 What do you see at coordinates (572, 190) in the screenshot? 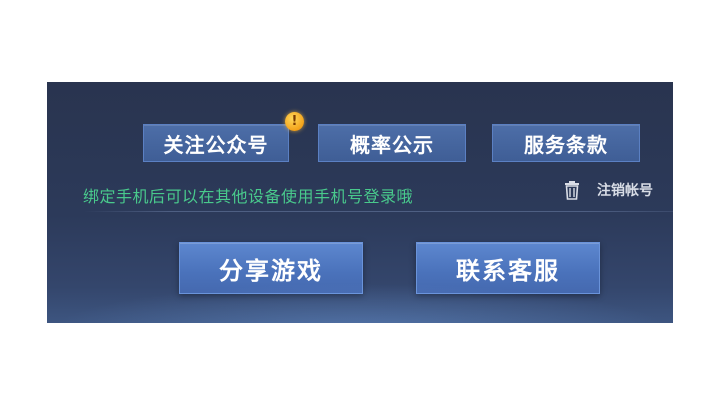
I see `trash-icon` at bounding box center [572, 190].